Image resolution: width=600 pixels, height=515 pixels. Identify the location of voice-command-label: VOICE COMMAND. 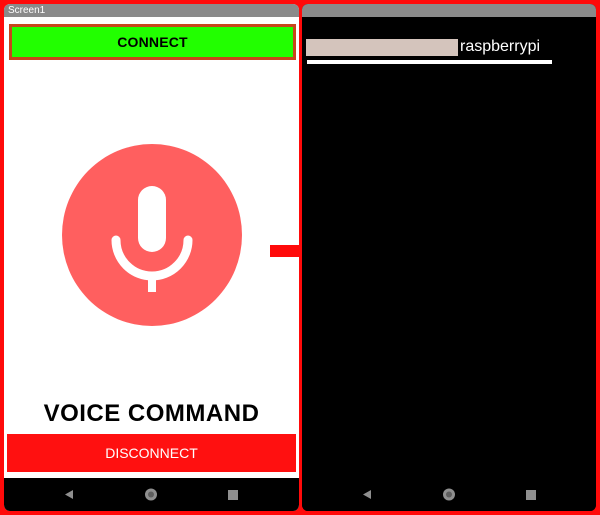
(151, 413).